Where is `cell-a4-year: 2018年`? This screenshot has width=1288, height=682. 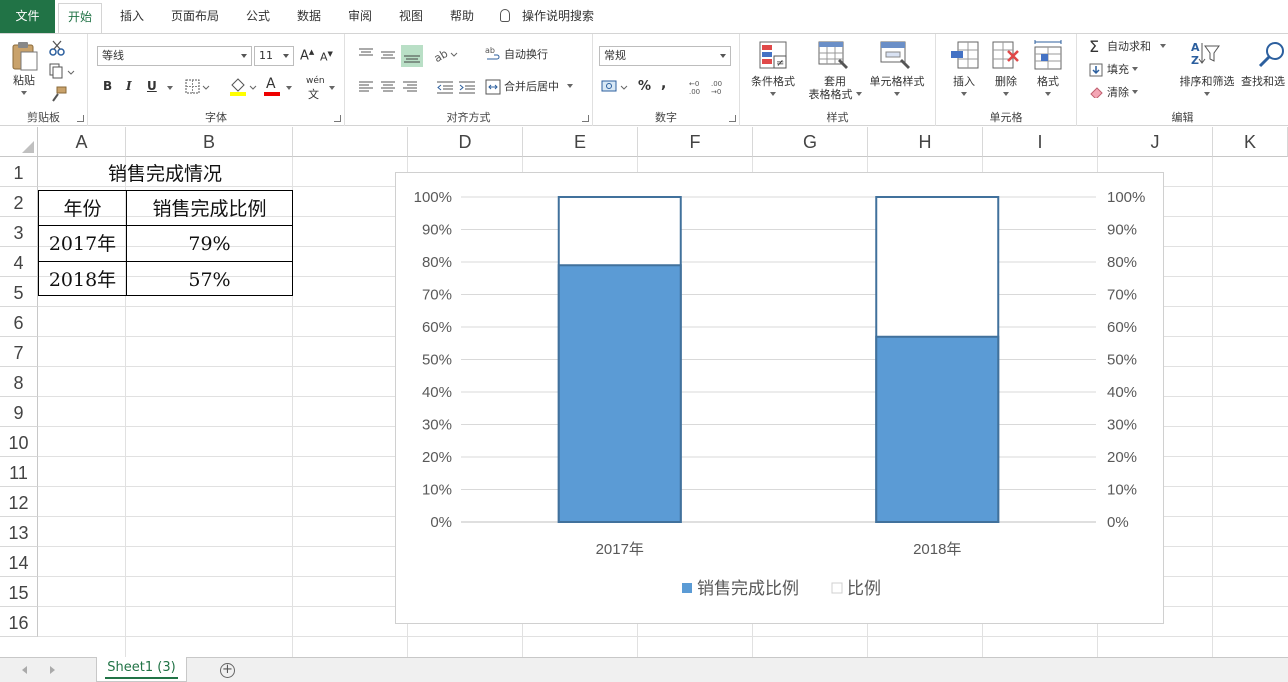
cell-a4-year: 2018年 is located at coordinates (82, 279).